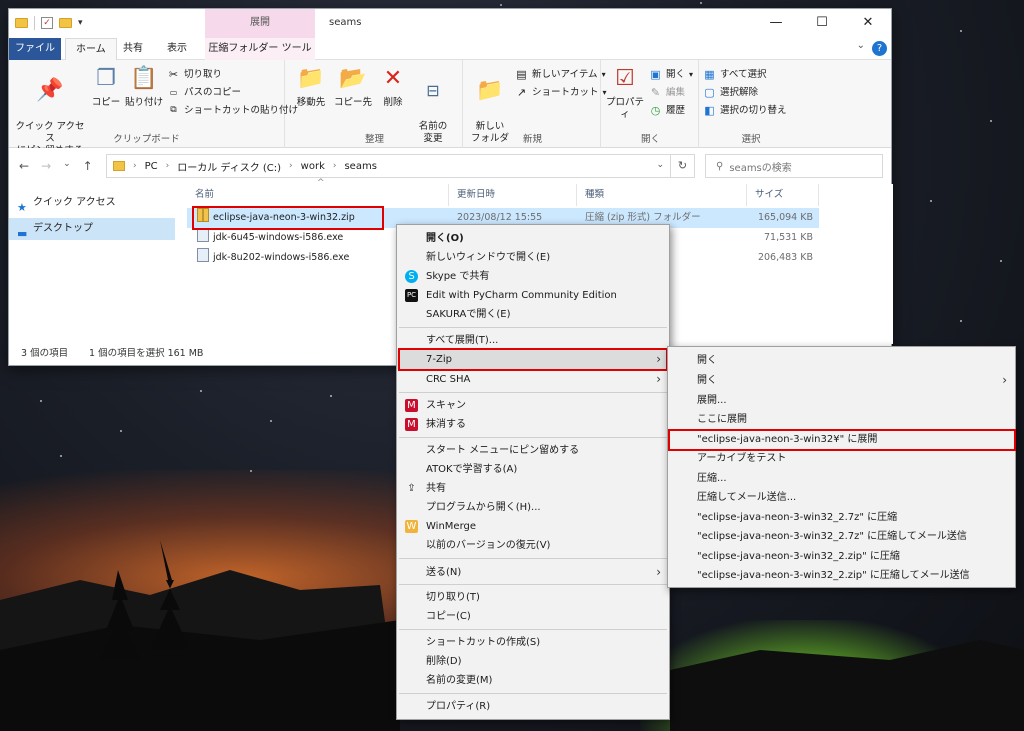 Image resolution: width=1024 pixels, height=731 pixels. Describe the element at coordinates (353, 78) in the screenshot. I see `copy-folder-icon: 📂` at that location.